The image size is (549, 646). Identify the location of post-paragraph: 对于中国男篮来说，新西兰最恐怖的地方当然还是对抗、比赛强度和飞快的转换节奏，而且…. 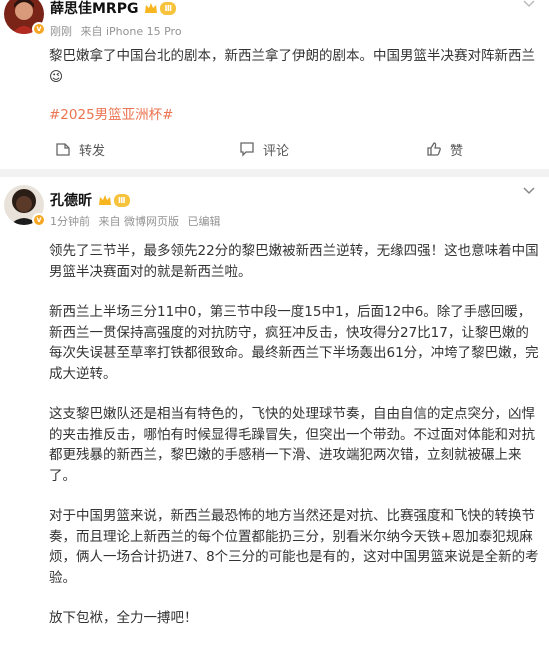
(294, 547).